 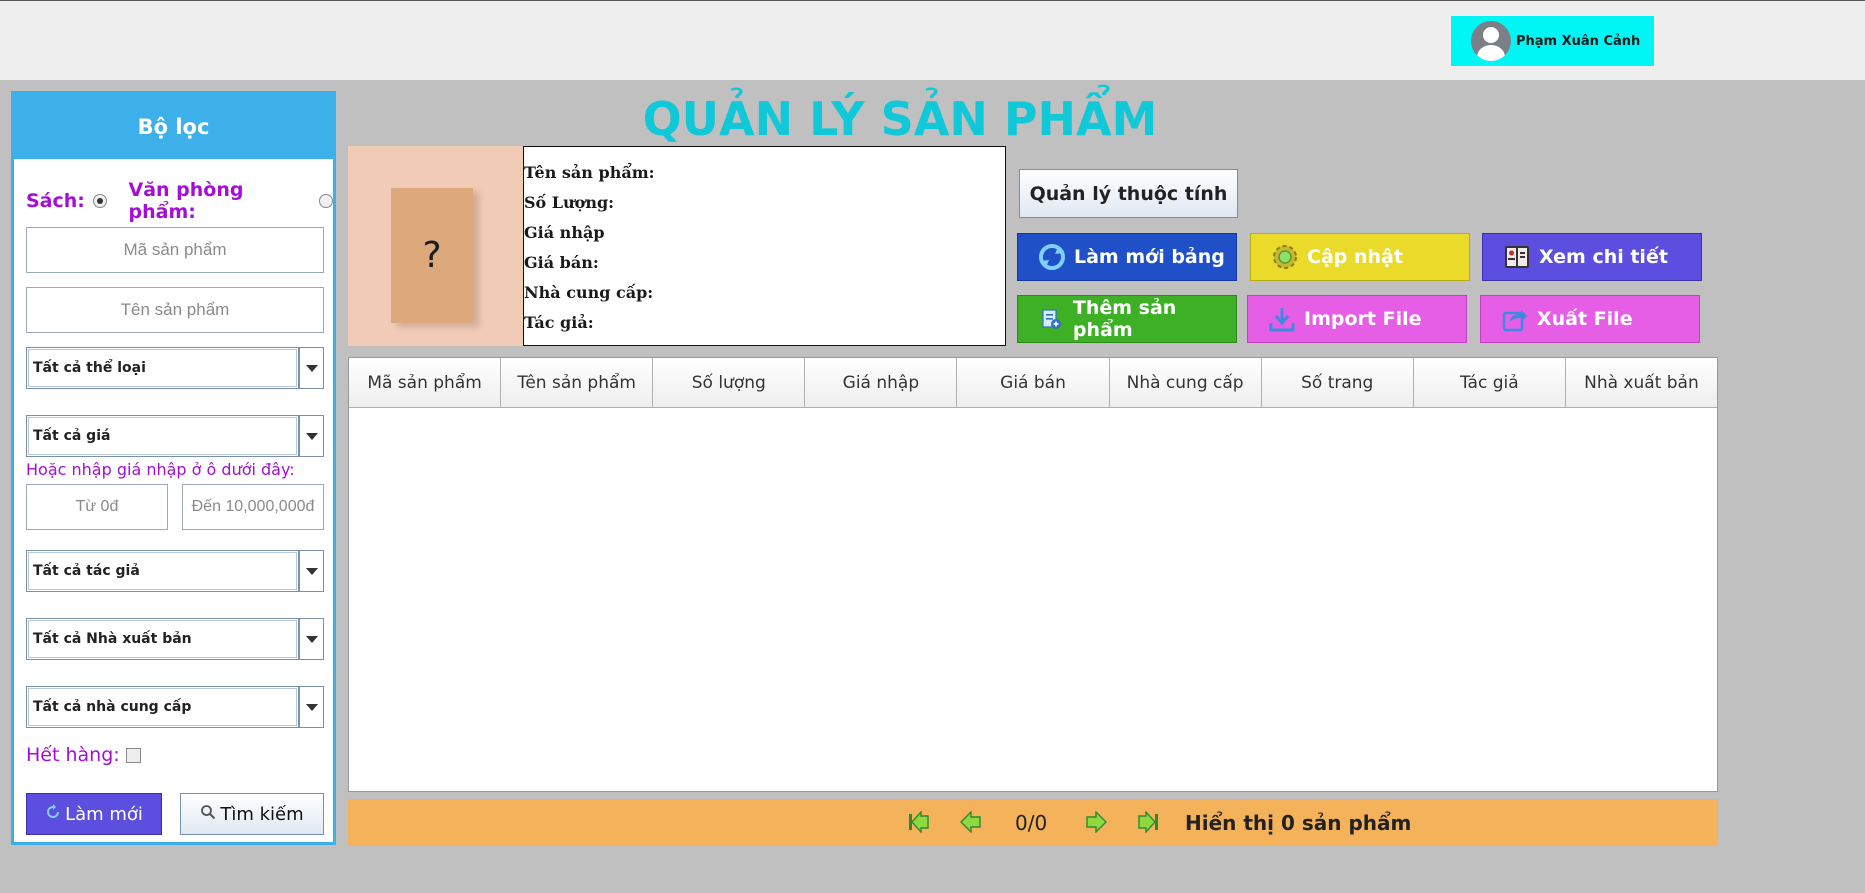 What do you see at coordinates (186, 201) in the screenshot?
I see `radio-stationery-label: Văn phòng phẩm:` at bounding box center [186, 201].